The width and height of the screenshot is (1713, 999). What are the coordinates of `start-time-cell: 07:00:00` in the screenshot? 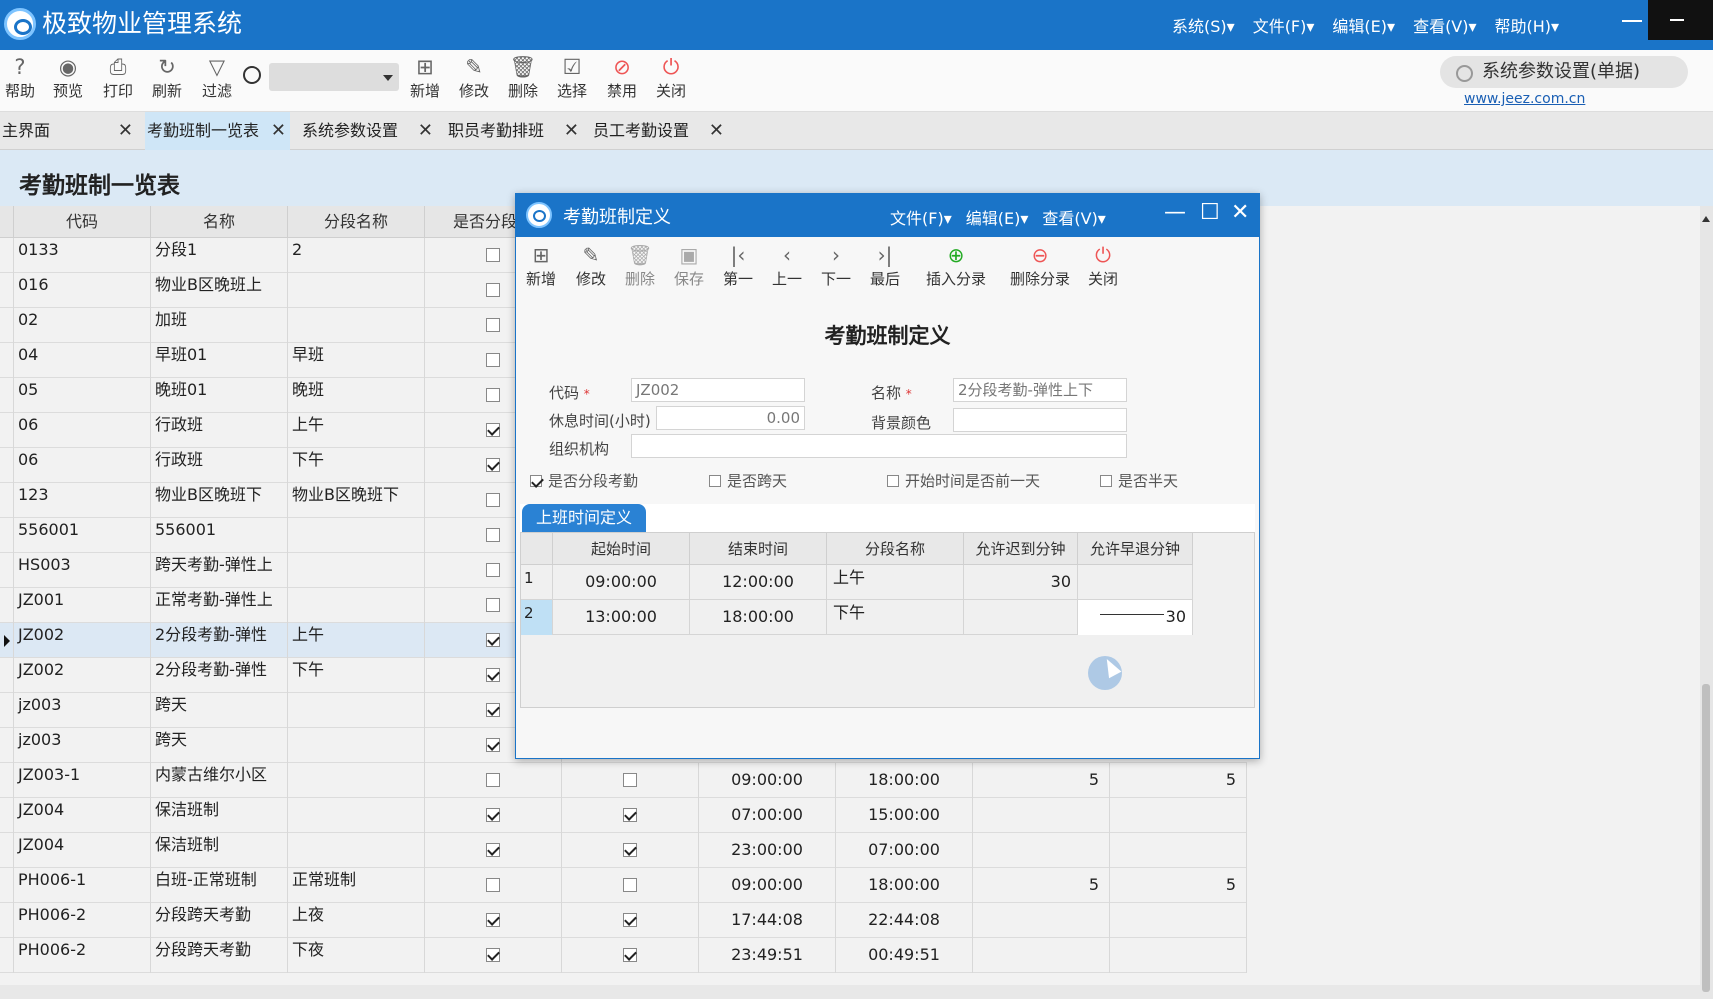 It's located at (767, 815).